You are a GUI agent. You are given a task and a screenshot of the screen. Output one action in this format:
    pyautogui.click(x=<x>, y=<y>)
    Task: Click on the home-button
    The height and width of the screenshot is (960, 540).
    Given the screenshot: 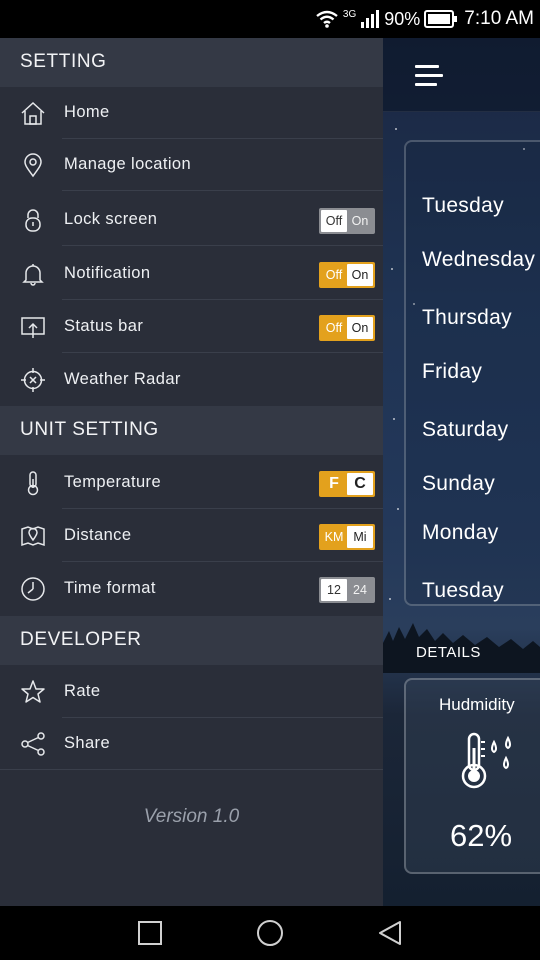 What is the action you would take?
    pyautogui.click(x=270, y=933)
    